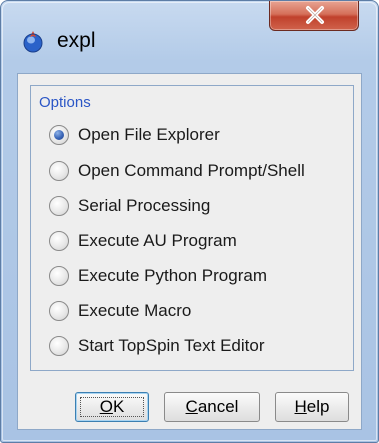 This screenshot has height=443, width=379. I want to click on radio-open-file-explorer: Open File Explorer, so click(134, 135).